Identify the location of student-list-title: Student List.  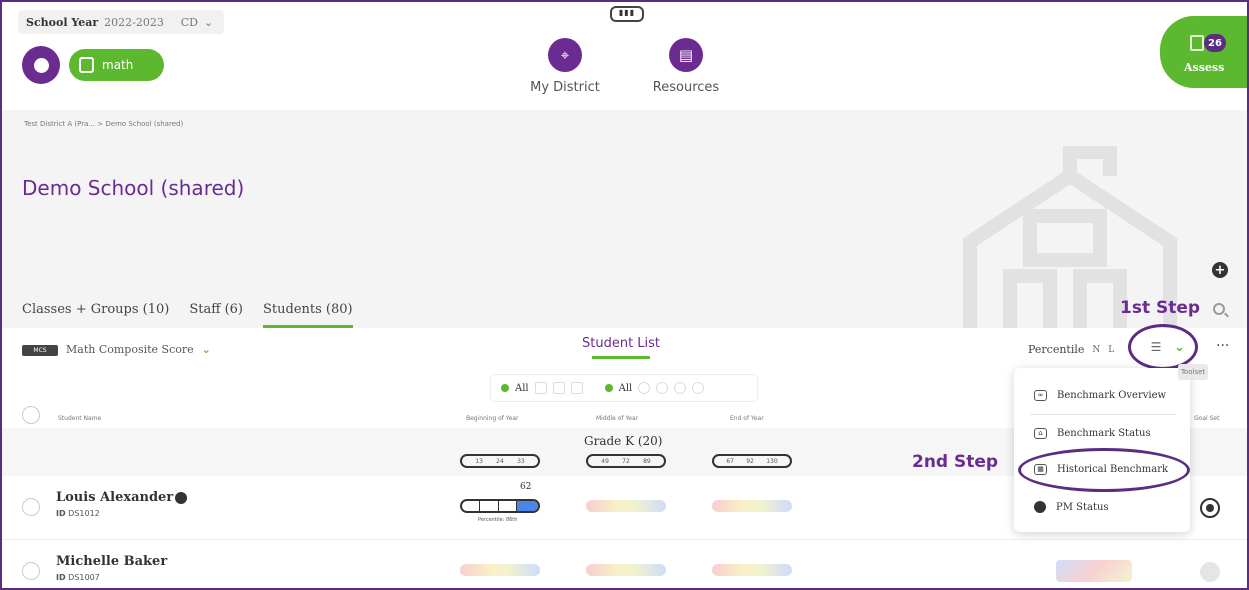
(621, 347).